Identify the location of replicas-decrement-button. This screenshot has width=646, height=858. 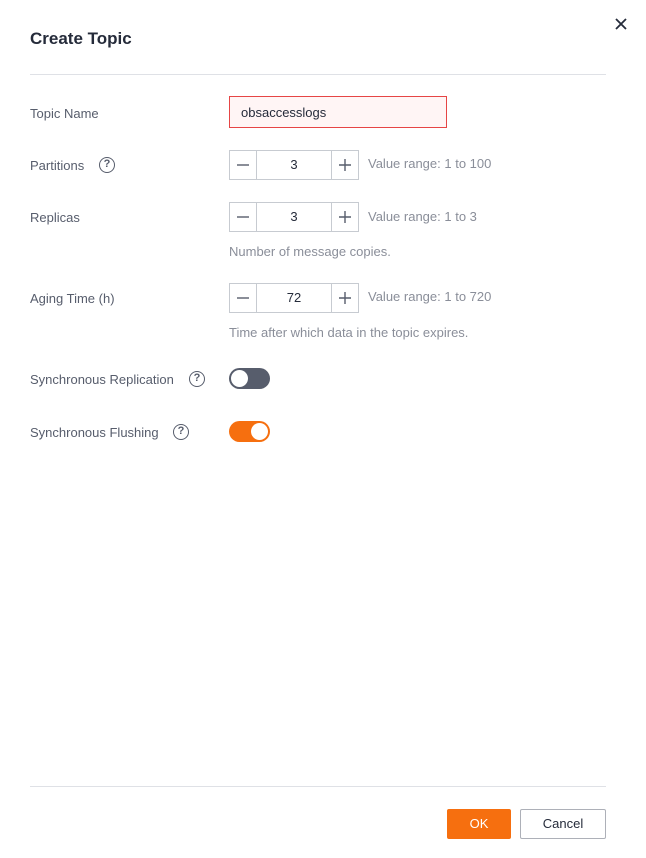
(243, 217).